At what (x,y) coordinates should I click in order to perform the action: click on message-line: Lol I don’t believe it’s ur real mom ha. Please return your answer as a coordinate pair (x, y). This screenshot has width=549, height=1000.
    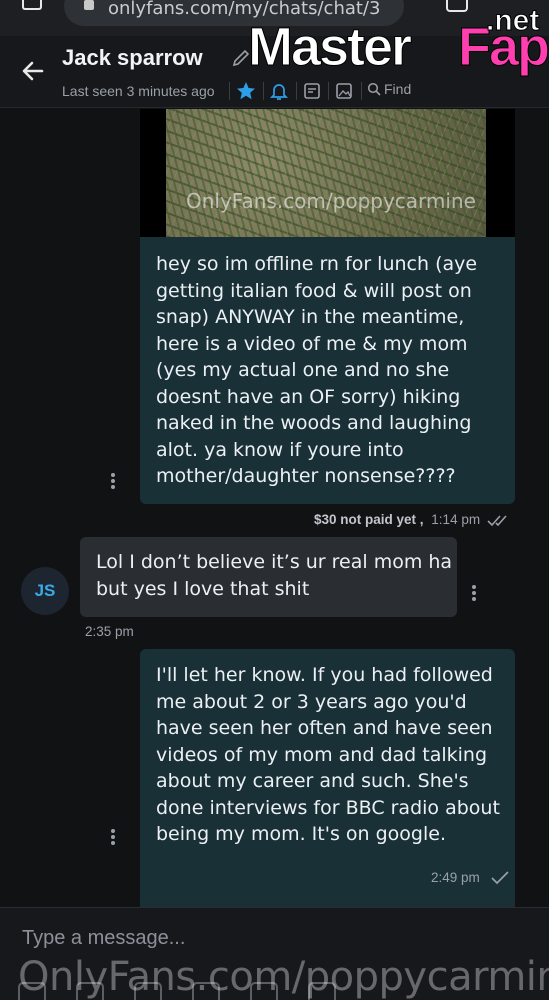
    Looking at the image, I should click on (274, 562).